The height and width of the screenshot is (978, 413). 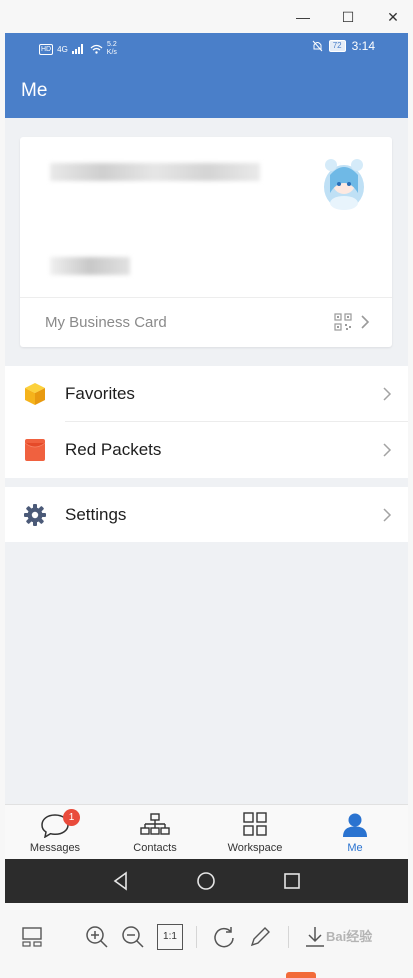 What do you see at coordinates (301, 975) in the screenshot?
I see `feedback-tab` at bounding box center [301, 975].